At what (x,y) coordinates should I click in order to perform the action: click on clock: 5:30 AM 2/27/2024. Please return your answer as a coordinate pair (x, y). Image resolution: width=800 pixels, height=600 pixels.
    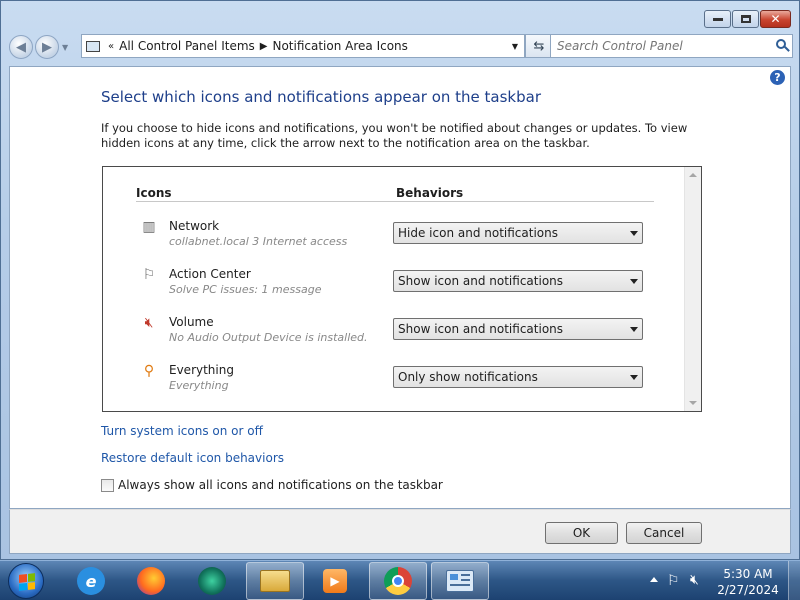
    Looking at the image, I should click on (748, 582).